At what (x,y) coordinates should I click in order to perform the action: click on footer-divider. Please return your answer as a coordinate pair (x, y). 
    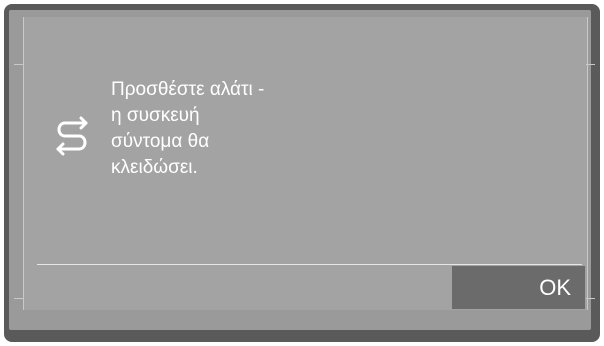
    Looking at the image, I should click on (309, 264).